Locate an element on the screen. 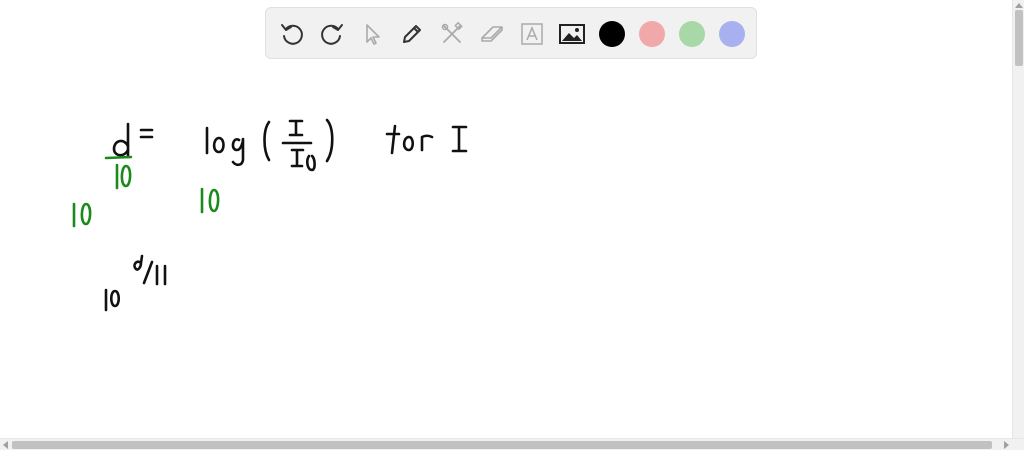  ink-green-annotations is located at coordinates (146, 191).